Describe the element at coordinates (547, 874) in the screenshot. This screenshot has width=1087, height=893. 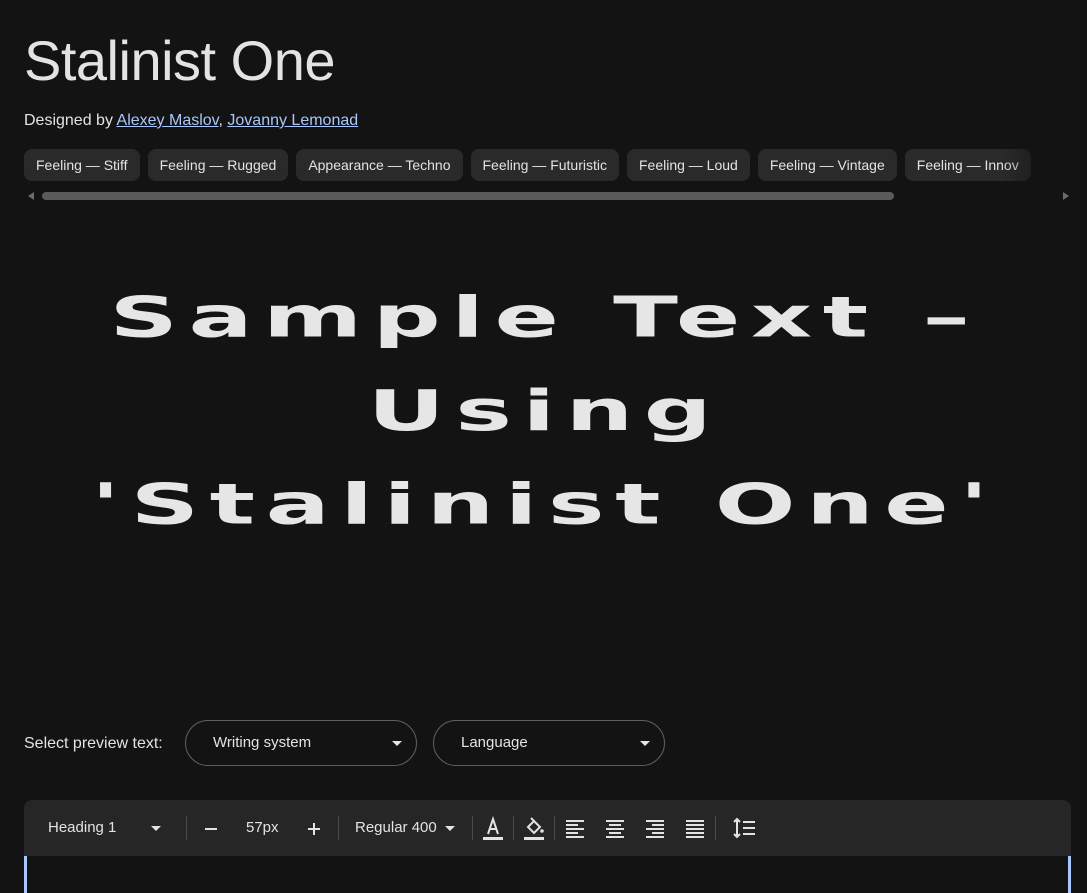
I see `preview-editor-area` at that location.